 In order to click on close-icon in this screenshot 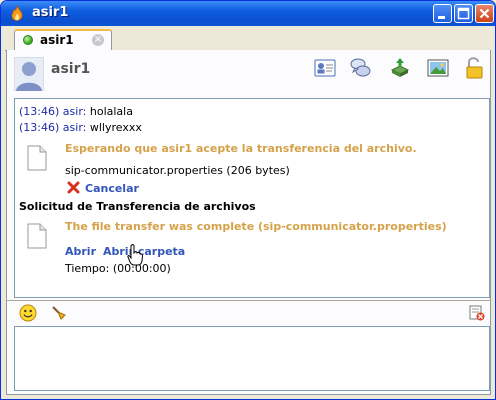, I will do `click(484, 13)`.